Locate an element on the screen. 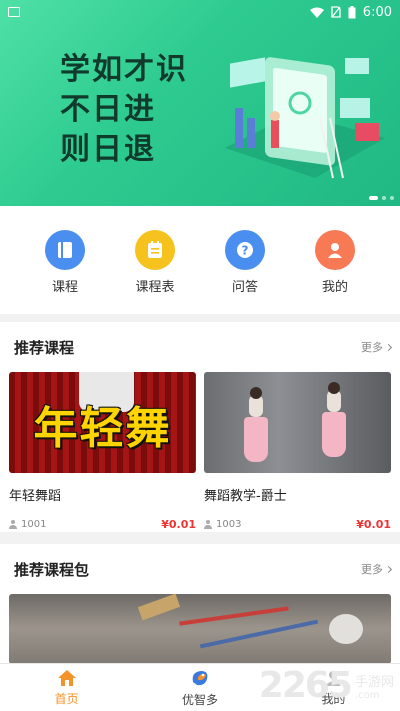  tab-youzhiduo: 优智多 is located at coordinates (199, 687).